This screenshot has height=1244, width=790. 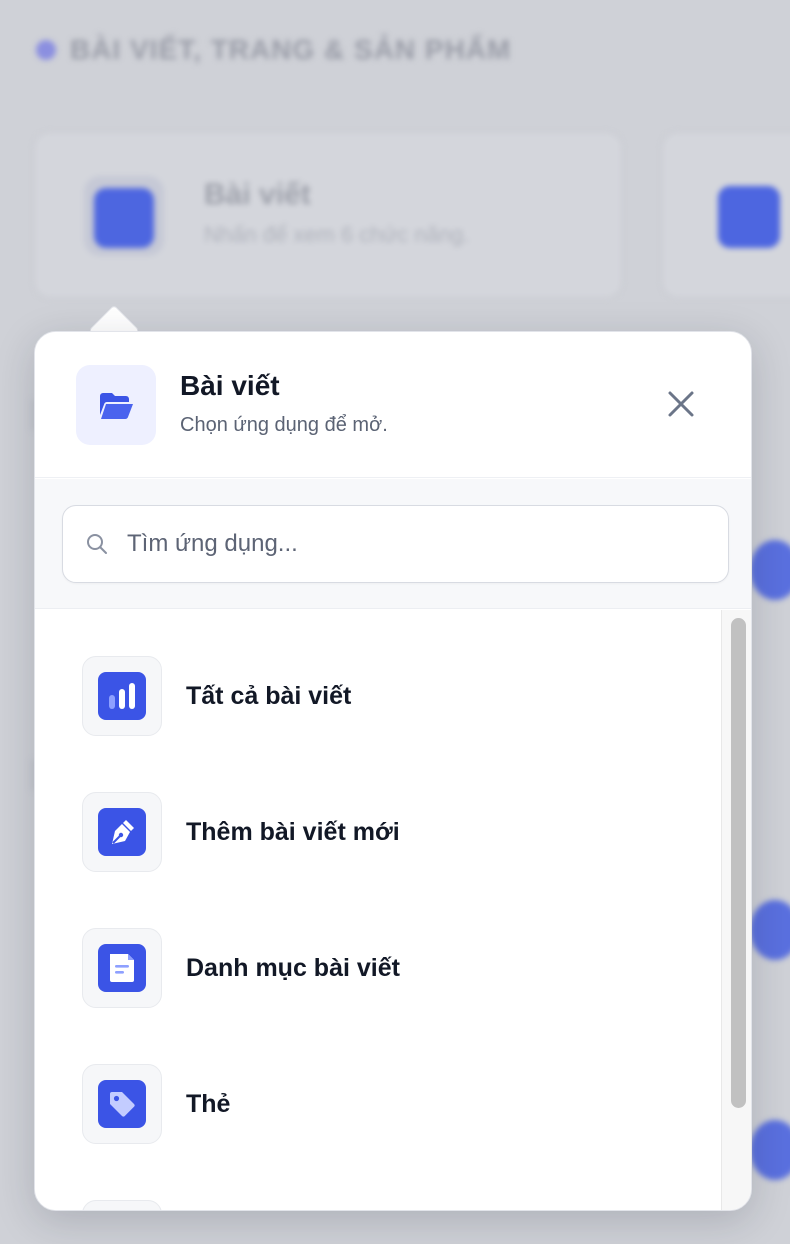 What do you see at coordinates (378, 1086) in the screenshot?
I see `app-item-tags: Thẻ` at bounding box center [378, 1086].